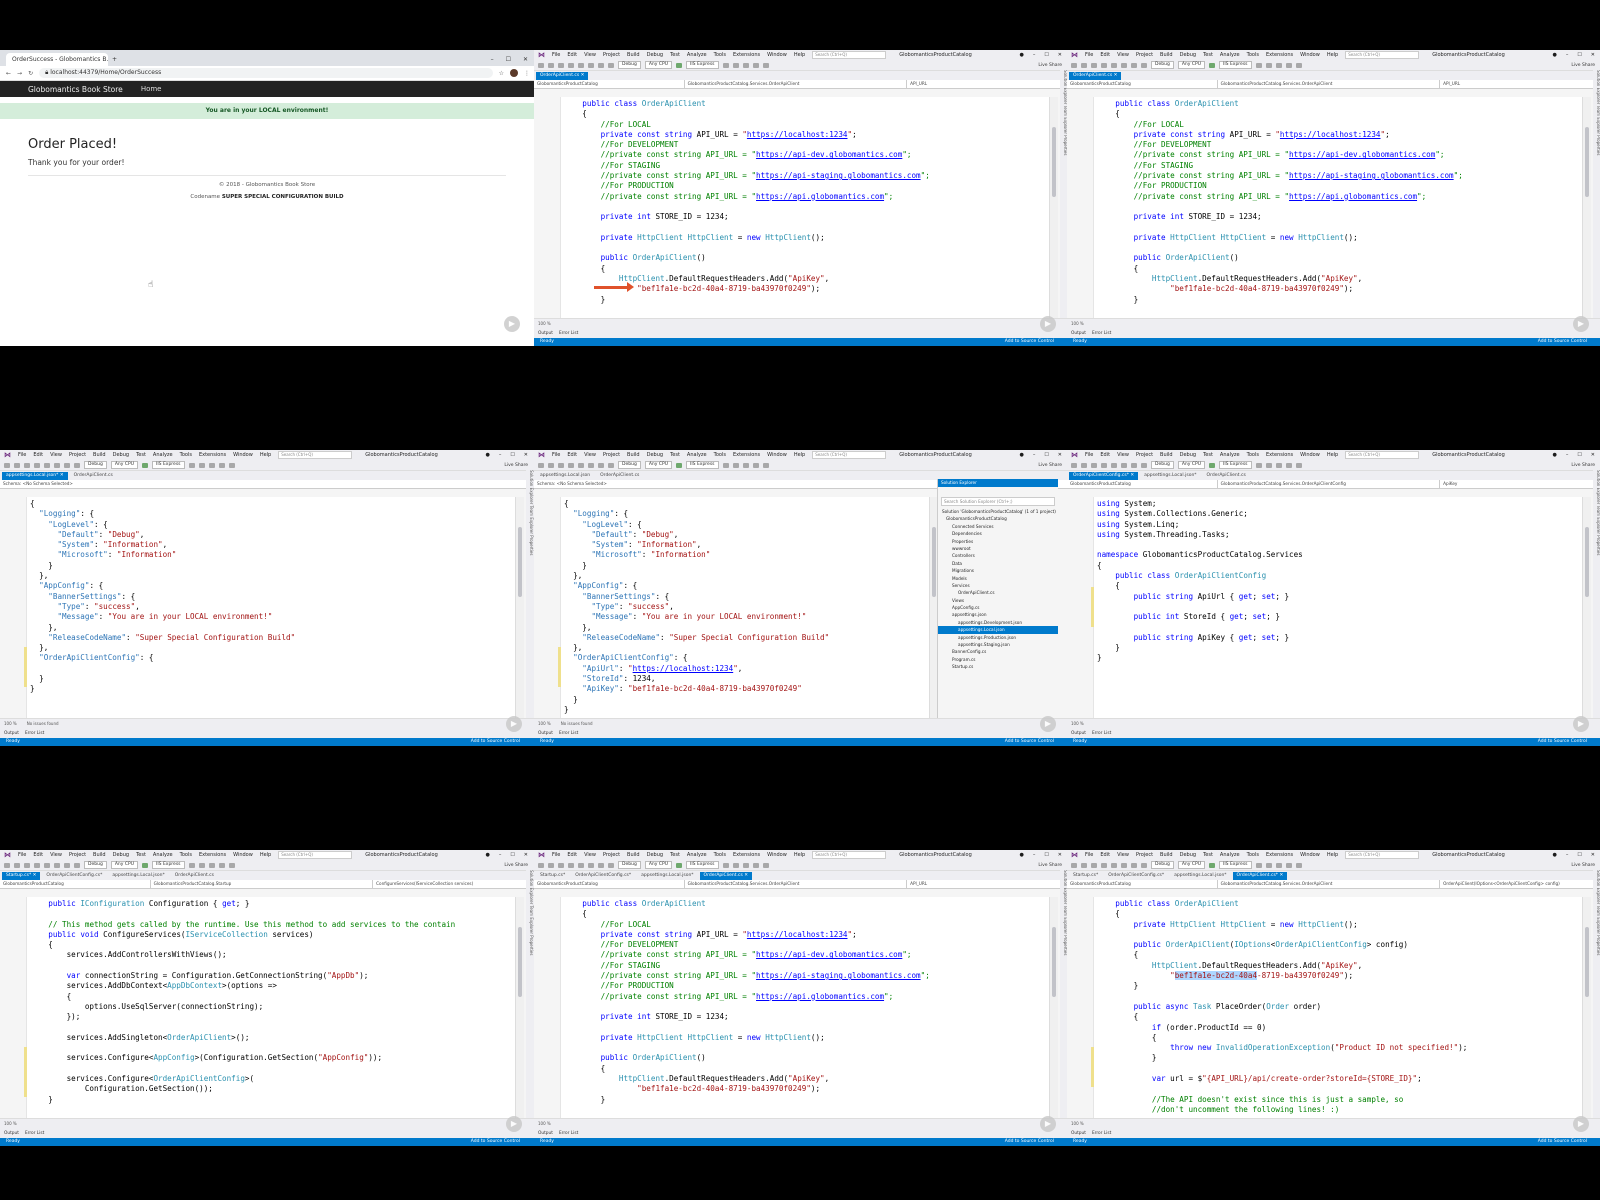 The width and height of the screenshot is (1600, 1200). I want to click on navigation-dropdown: ApiKey, so click(1520, 484).